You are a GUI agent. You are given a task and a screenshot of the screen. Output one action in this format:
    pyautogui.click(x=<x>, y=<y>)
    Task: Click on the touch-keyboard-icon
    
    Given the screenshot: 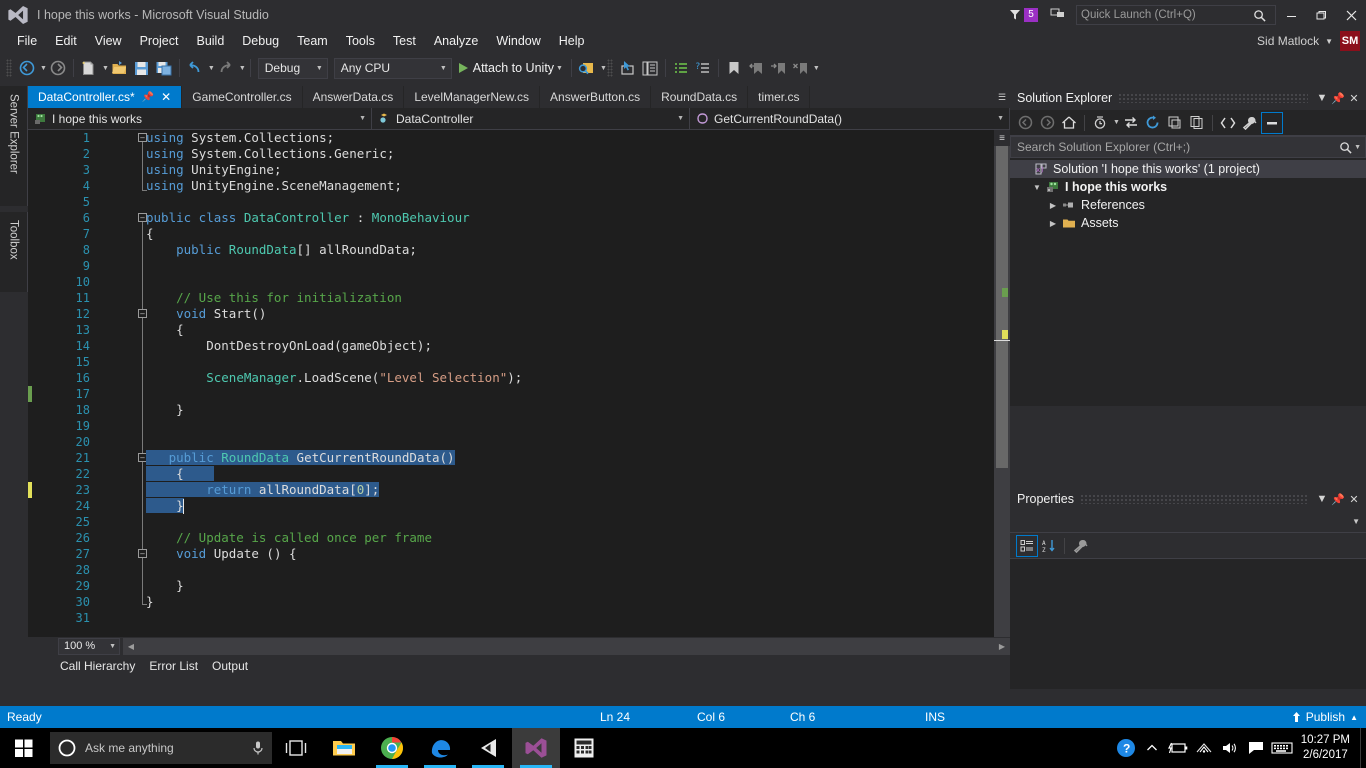 What is the action you would take?
    pyautogui.click(x=1282, y=748)
    